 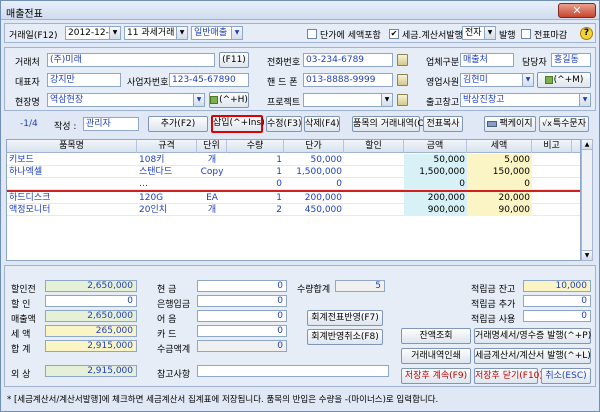 I want to click on save-continue-button: 저장후 계속(F9), so click(x=436, y=376).